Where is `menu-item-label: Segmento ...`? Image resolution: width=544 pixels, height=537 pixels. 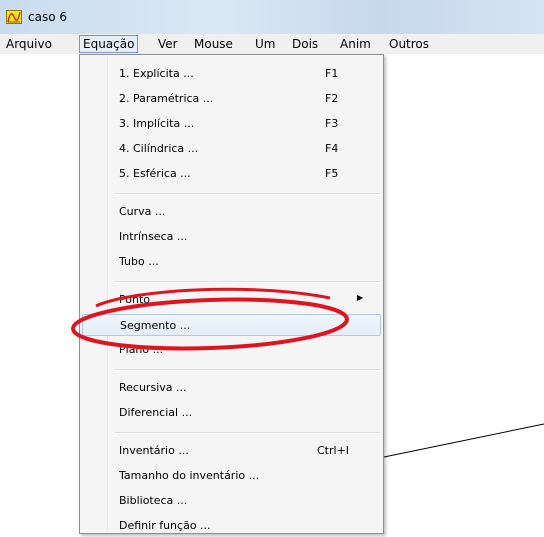 menu-item-label: Segmento ... is located at coordinates (155, 325).